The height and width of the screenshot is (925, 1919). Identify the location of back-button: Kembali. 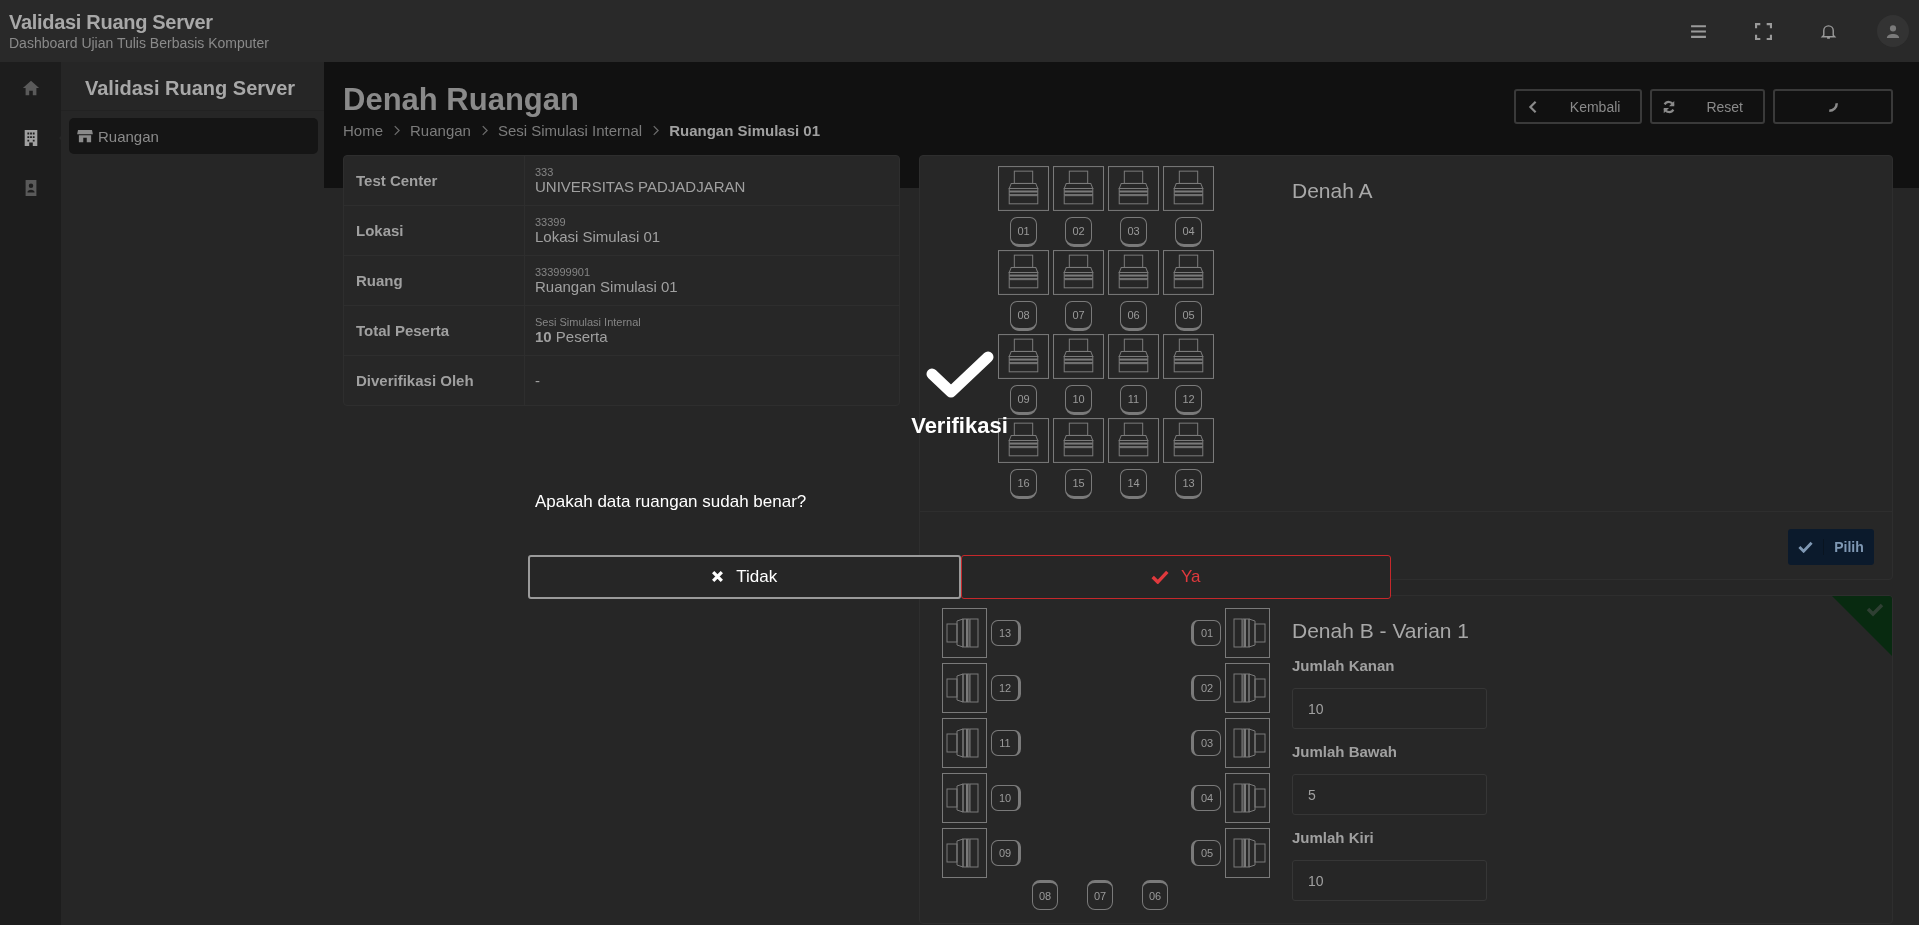
(1578, 106).